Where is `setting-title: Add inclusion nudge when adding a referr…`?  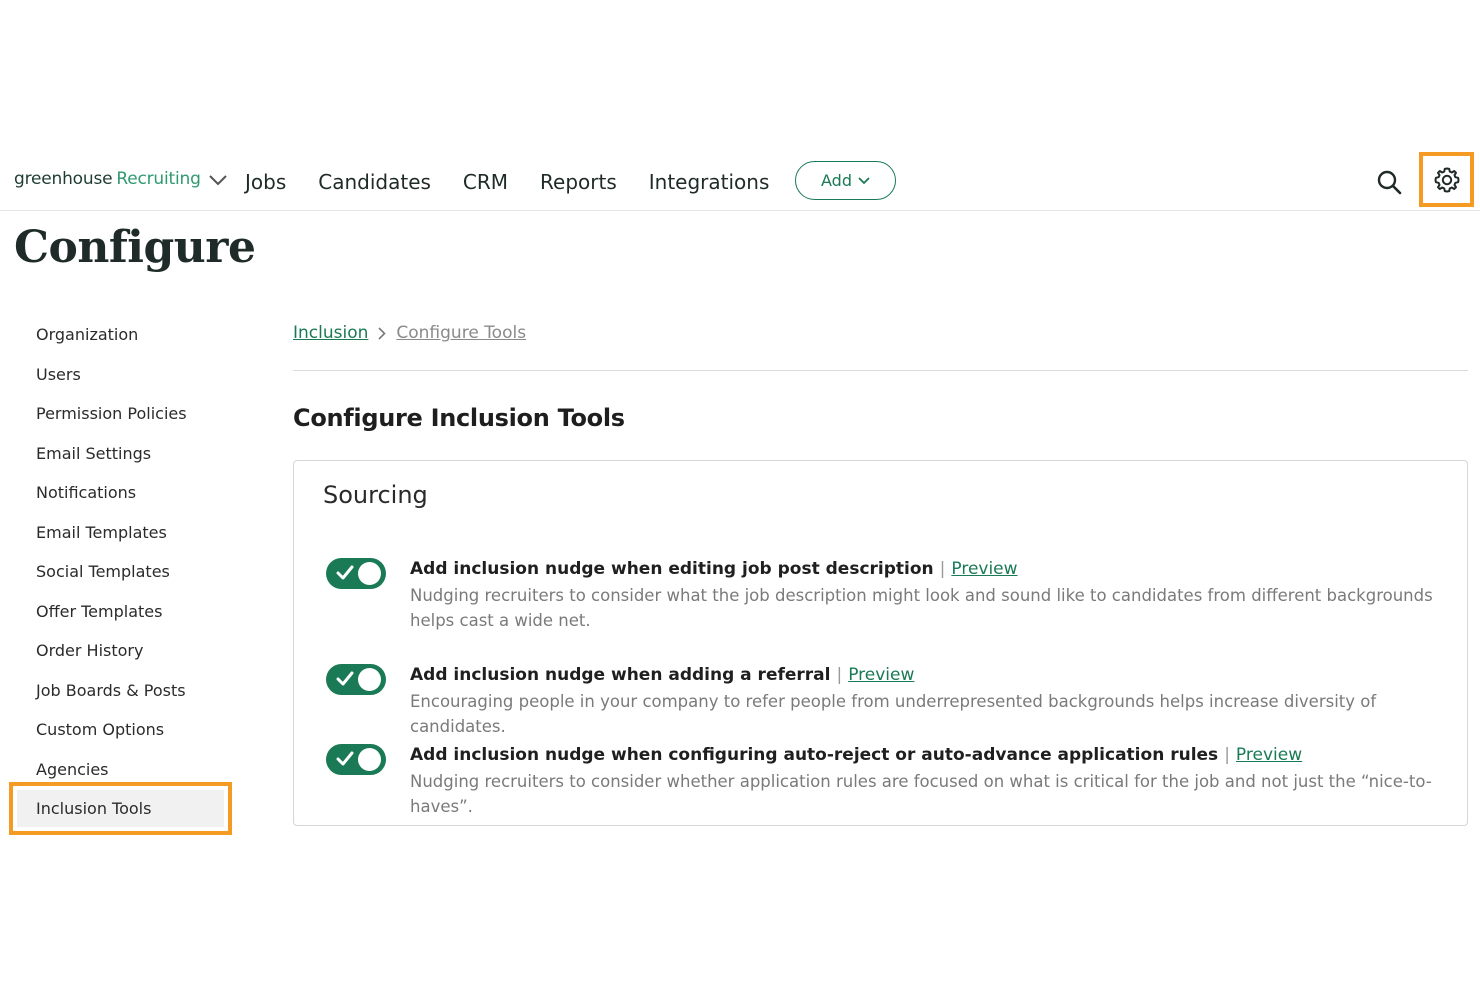 setting-title: Add inclusion nudge when adding a referr… is located at coordinates (935, 675).